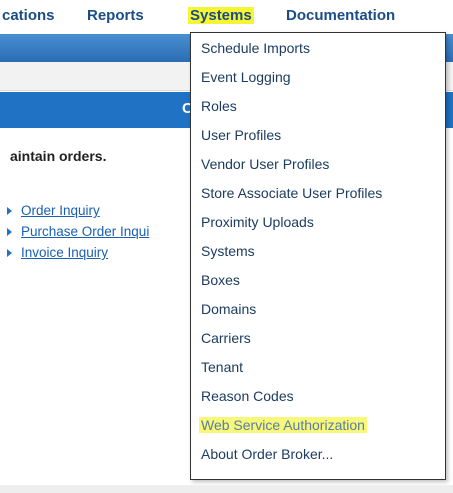 Image resolution: width=453 pixels, height=493 pixels. I want to click on menu-item-tenant: Tenant, so click(318, 368).